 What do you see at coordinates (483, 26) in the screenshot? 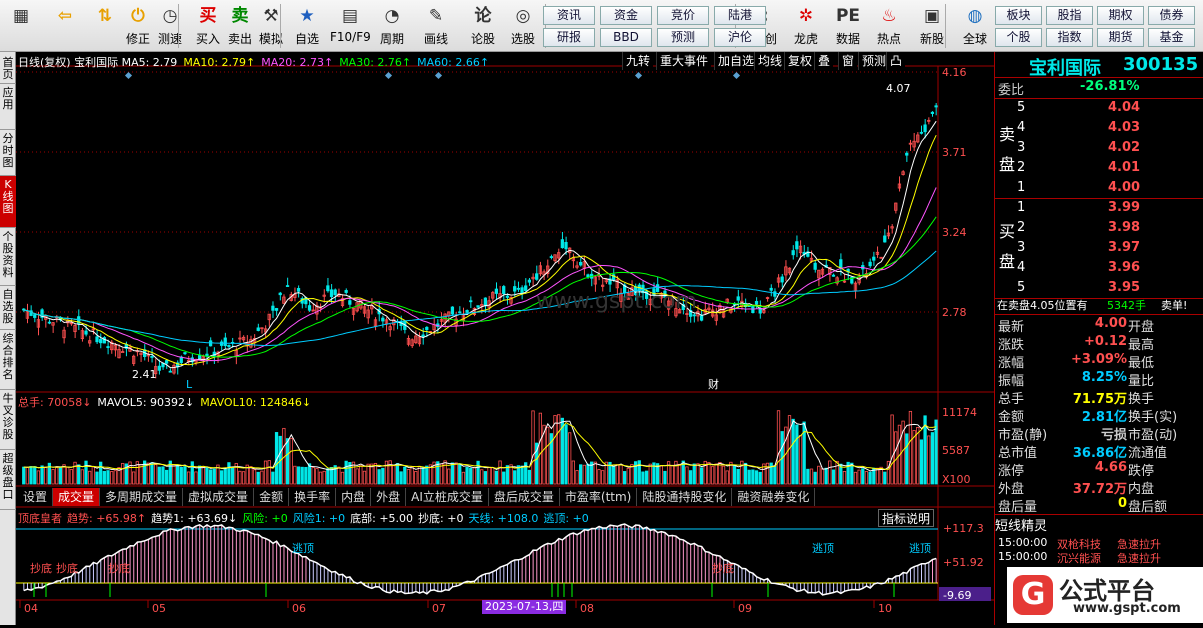
I see `discuss-button: 论论股` at bounding box center [483, 26].